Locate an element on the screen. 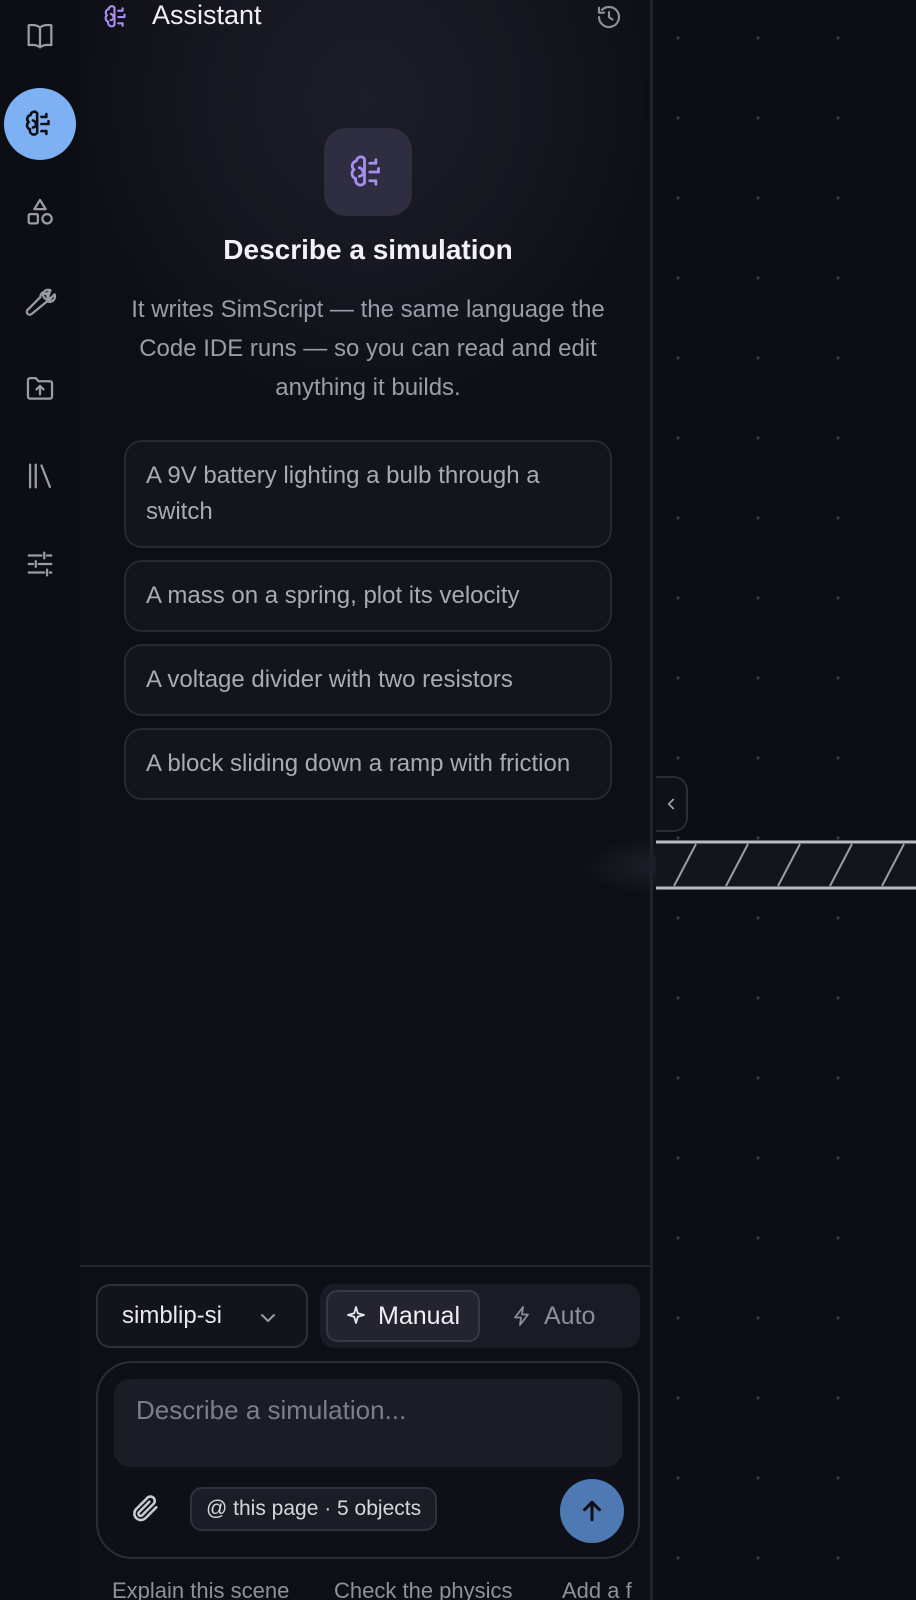 Image resolution: width=916 pixels, height=1600 pixels. book-icon is located at coordinates (40, 36).